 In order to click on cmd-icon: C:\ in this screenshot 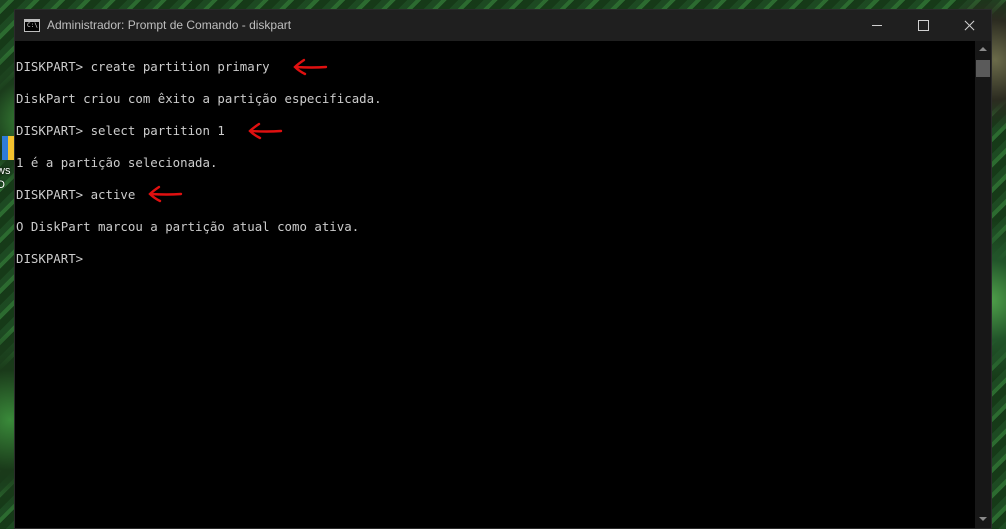, I will do `click(32, 25)`.